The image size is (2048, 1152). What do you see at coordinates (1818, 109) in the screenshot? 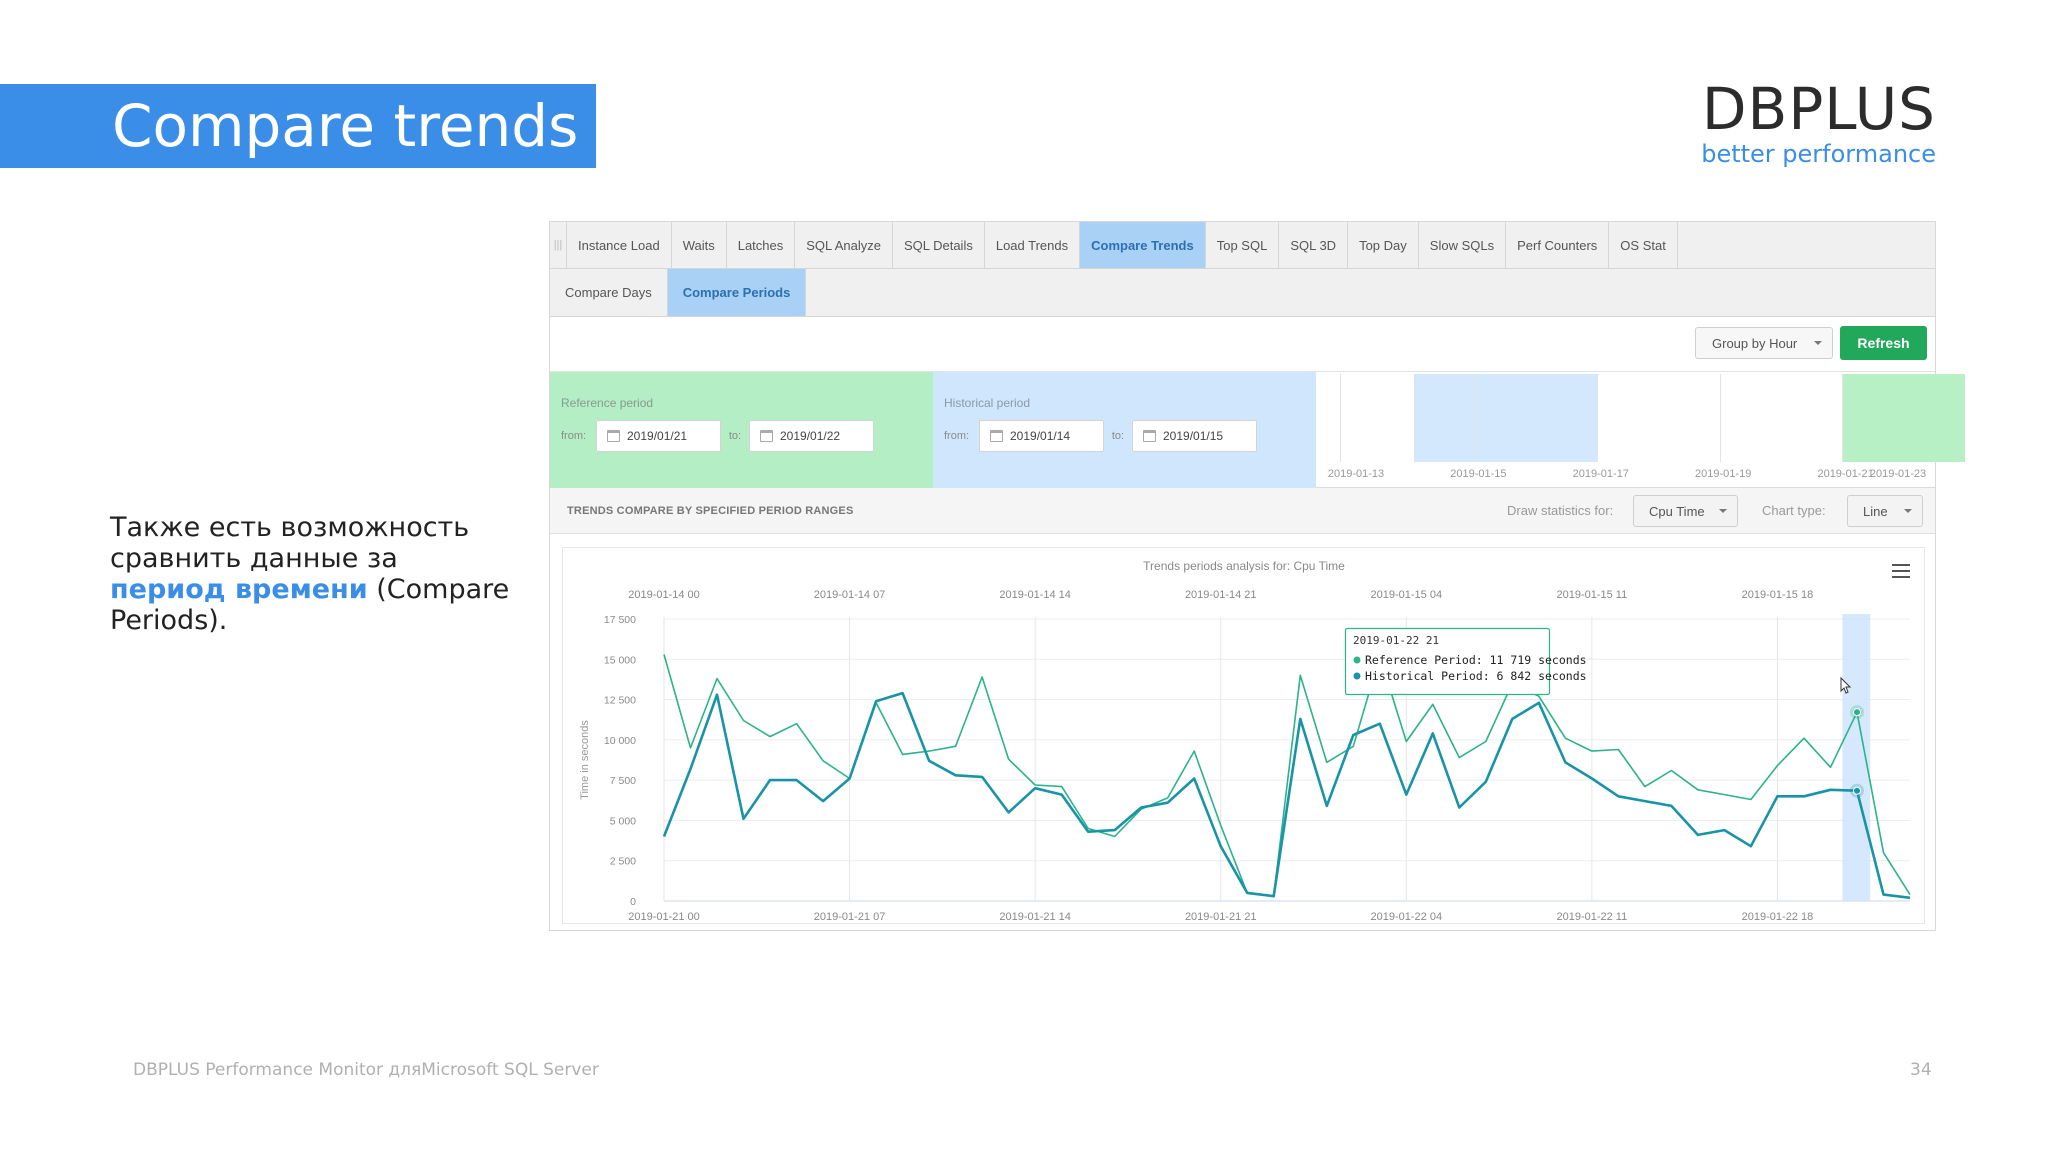
I see `logo-name: DBPLUS` at bounding box center [1818, 109].